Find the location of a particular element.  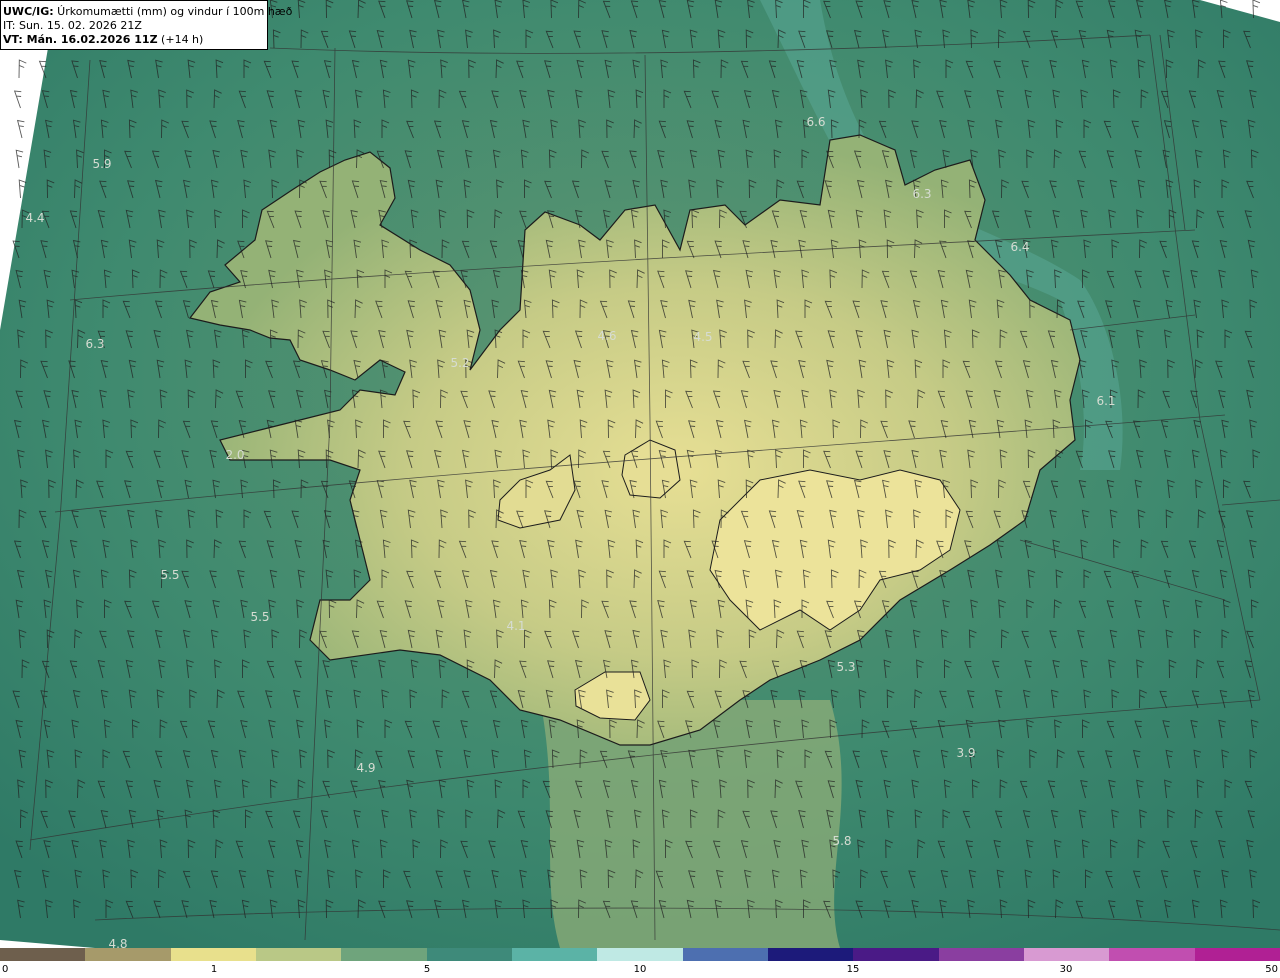

value-label: 5.3 is located at coordinates (845, 667).